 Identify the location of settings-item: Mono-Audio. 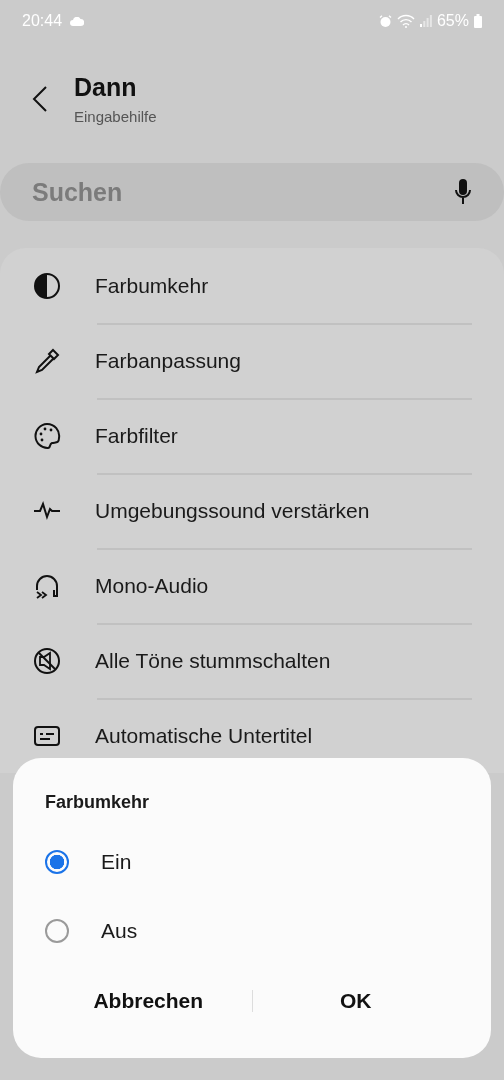
(252, 585).